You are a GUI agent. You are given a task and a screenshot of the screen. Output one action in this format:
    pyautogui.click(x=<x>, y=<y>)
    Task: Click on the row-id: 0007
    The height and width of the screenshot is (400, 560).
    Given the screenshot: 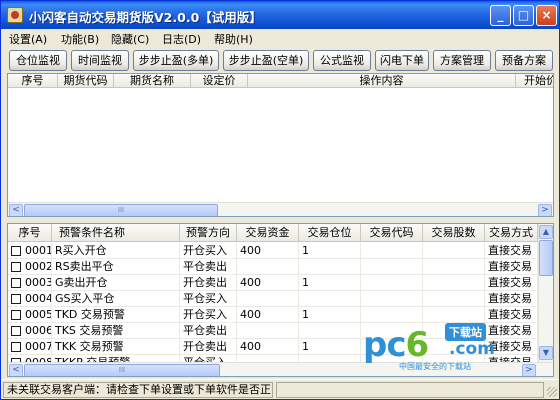 What is the action you would take?
    pyautogui.click(x=38, y=346)
    